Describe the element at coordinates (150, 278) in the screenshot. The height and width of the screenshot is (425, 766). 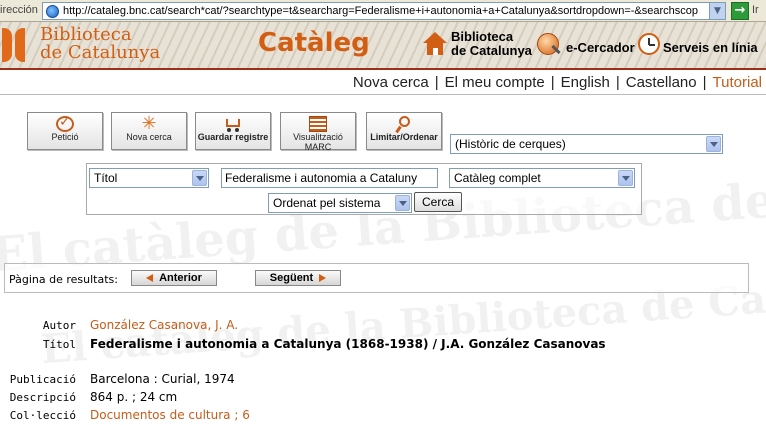
I see `arrow-left-icon` at that location.